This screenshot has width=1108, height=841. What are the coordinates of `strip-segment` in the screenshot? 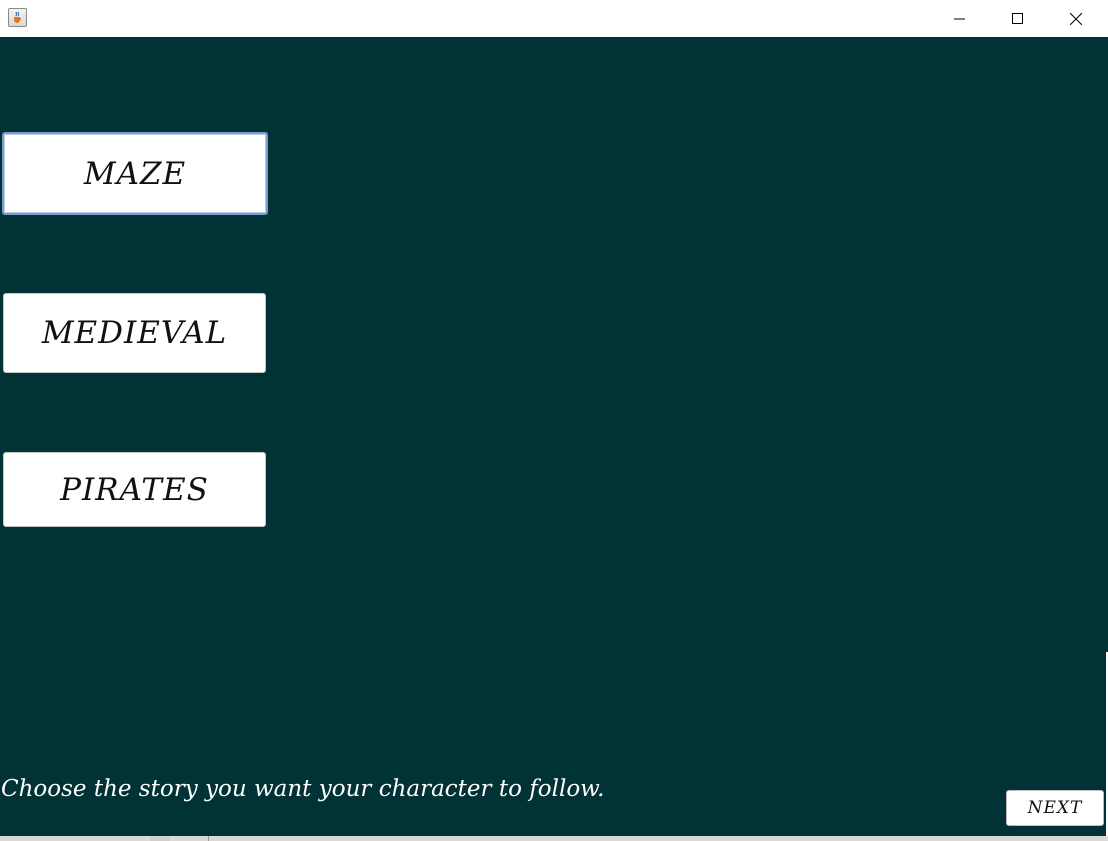 It's located at (160, 838).